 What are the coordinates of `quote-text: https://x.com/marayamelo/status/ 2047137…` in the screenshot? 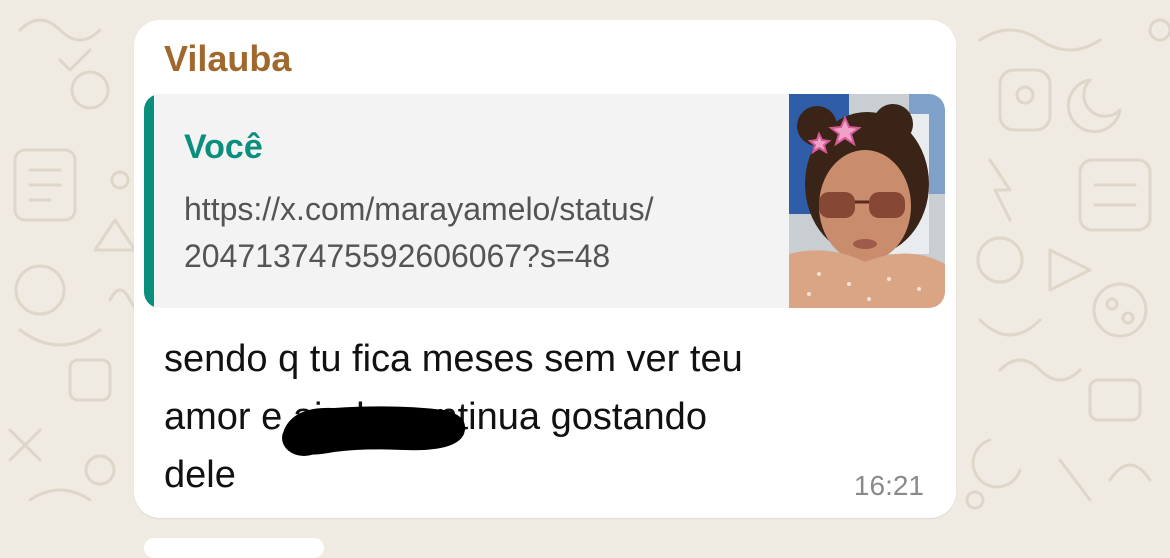 It's located at (484, 233).